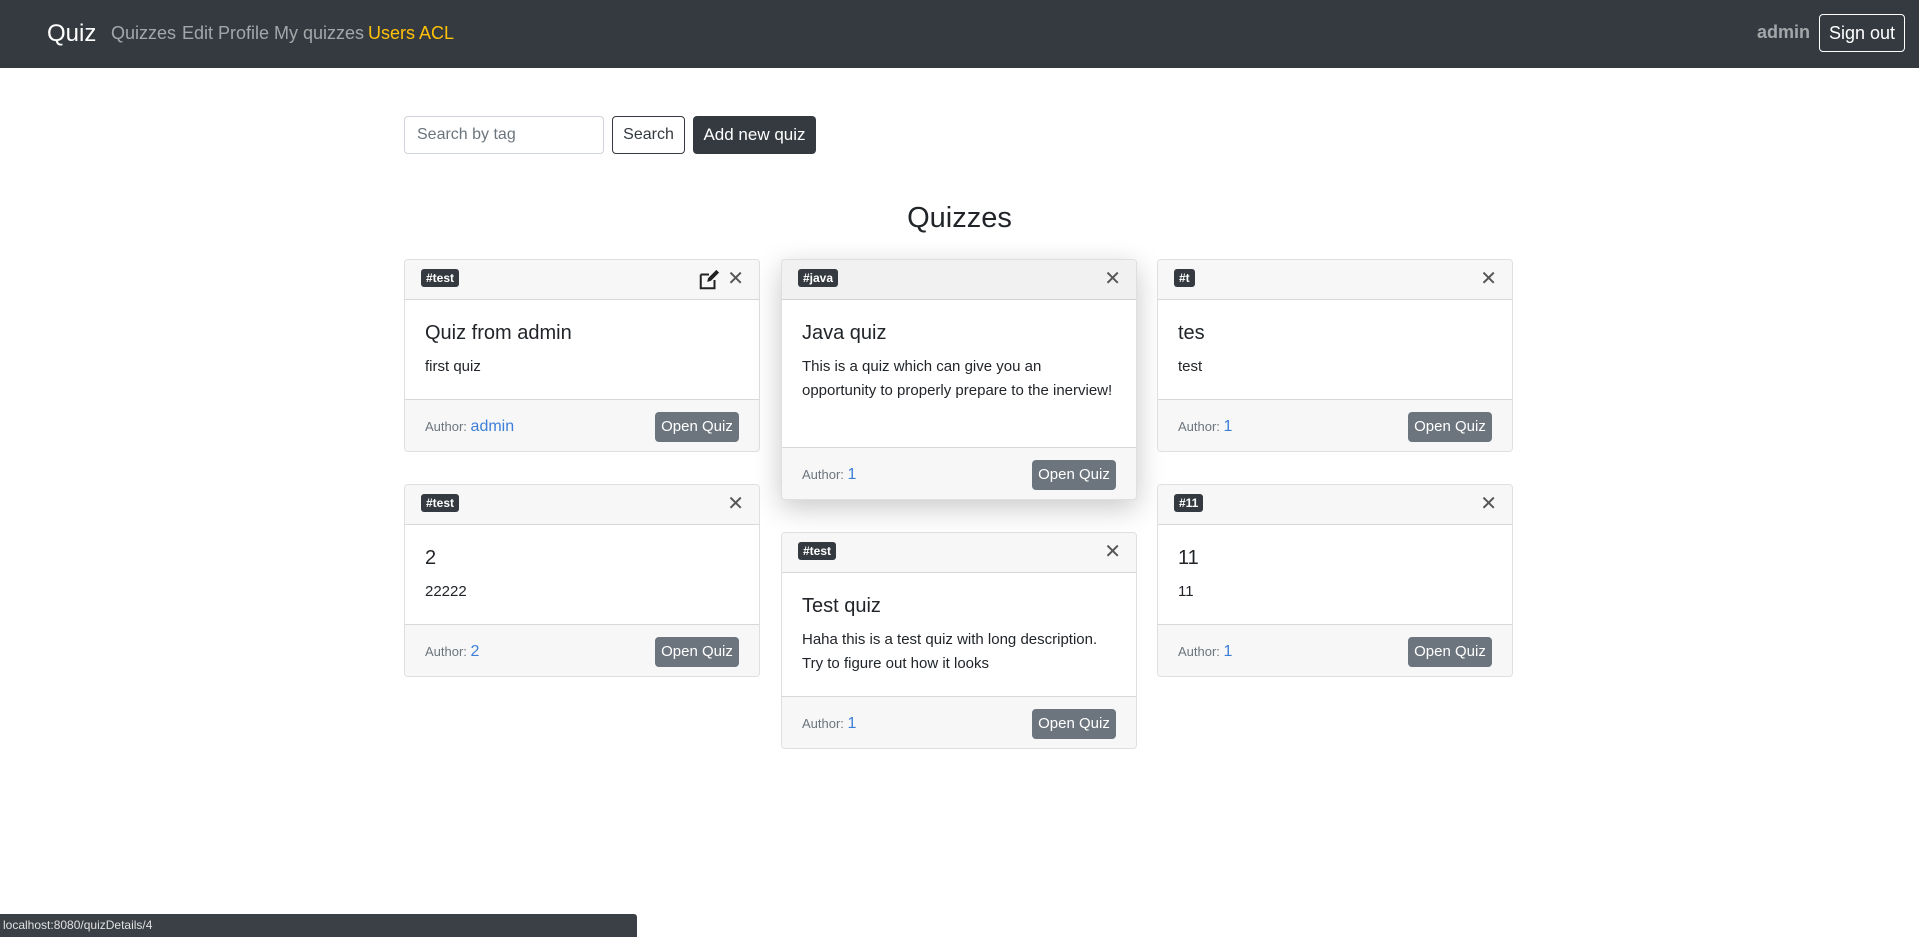 The height and width of the screenshot is (937, 1919). Describe the element at coordinates (959, 218) in the screenshot. I see `page-title: Quizzes` at that location.